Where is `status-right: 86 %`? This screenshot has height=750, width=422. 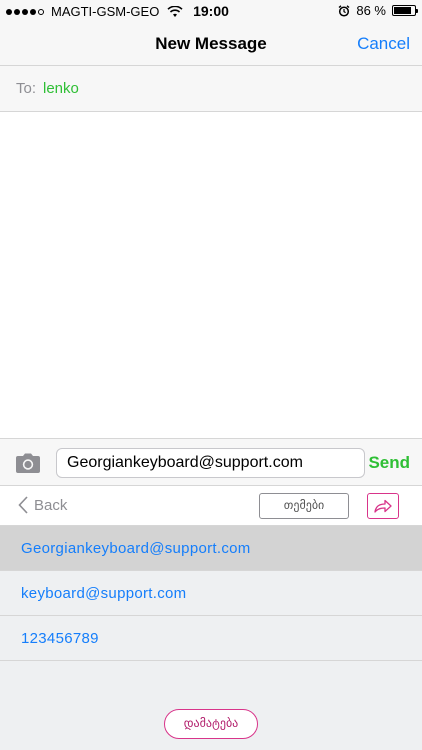
status-right: 86 % is located at coordinates (378, 10).